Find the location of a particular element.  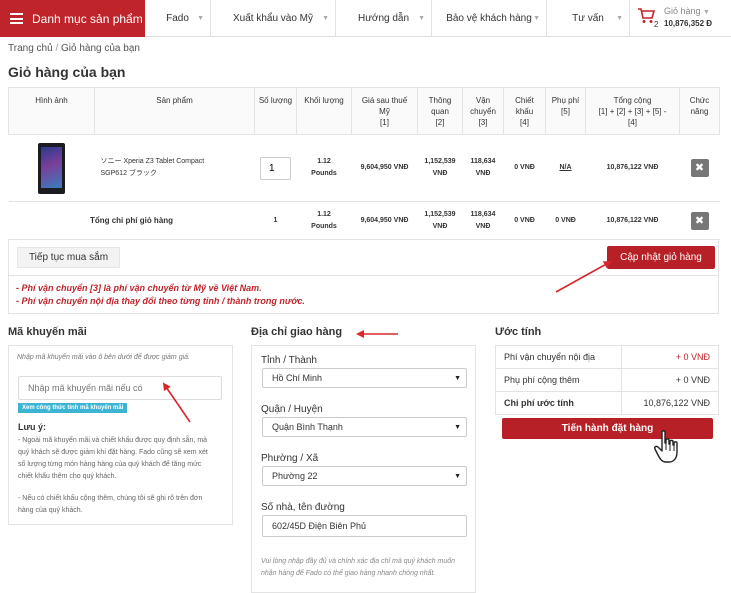

estimate-row: Phụ phí cộng thêm + 0 VNĐ is located at coordinates (607, 380).